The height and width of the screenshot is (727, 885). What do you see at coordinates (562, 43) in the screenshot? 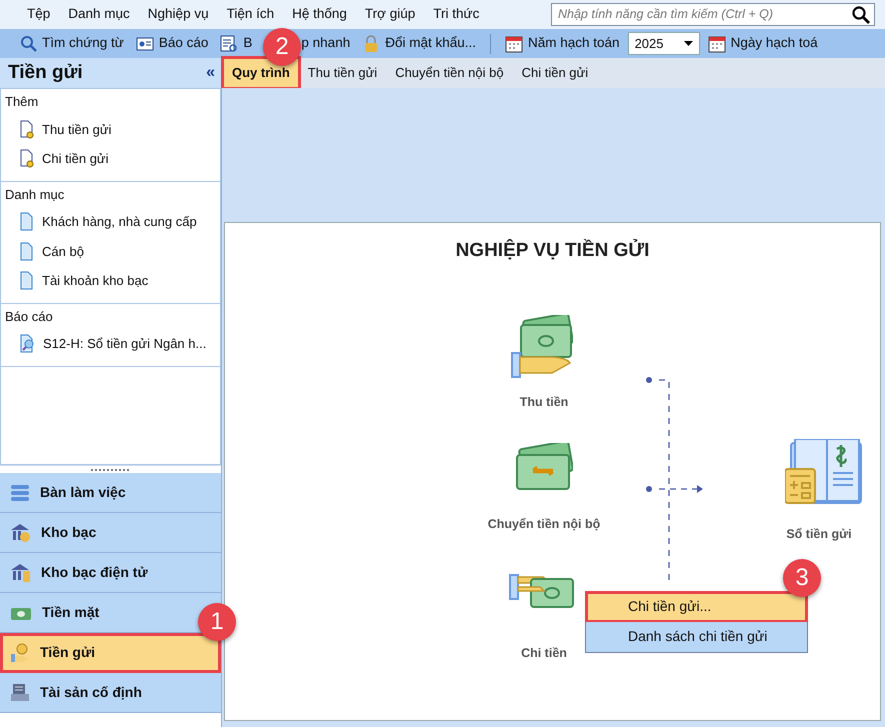
I see `toolbar-button: Năm hạch toán` at bounding box center [562, 43].